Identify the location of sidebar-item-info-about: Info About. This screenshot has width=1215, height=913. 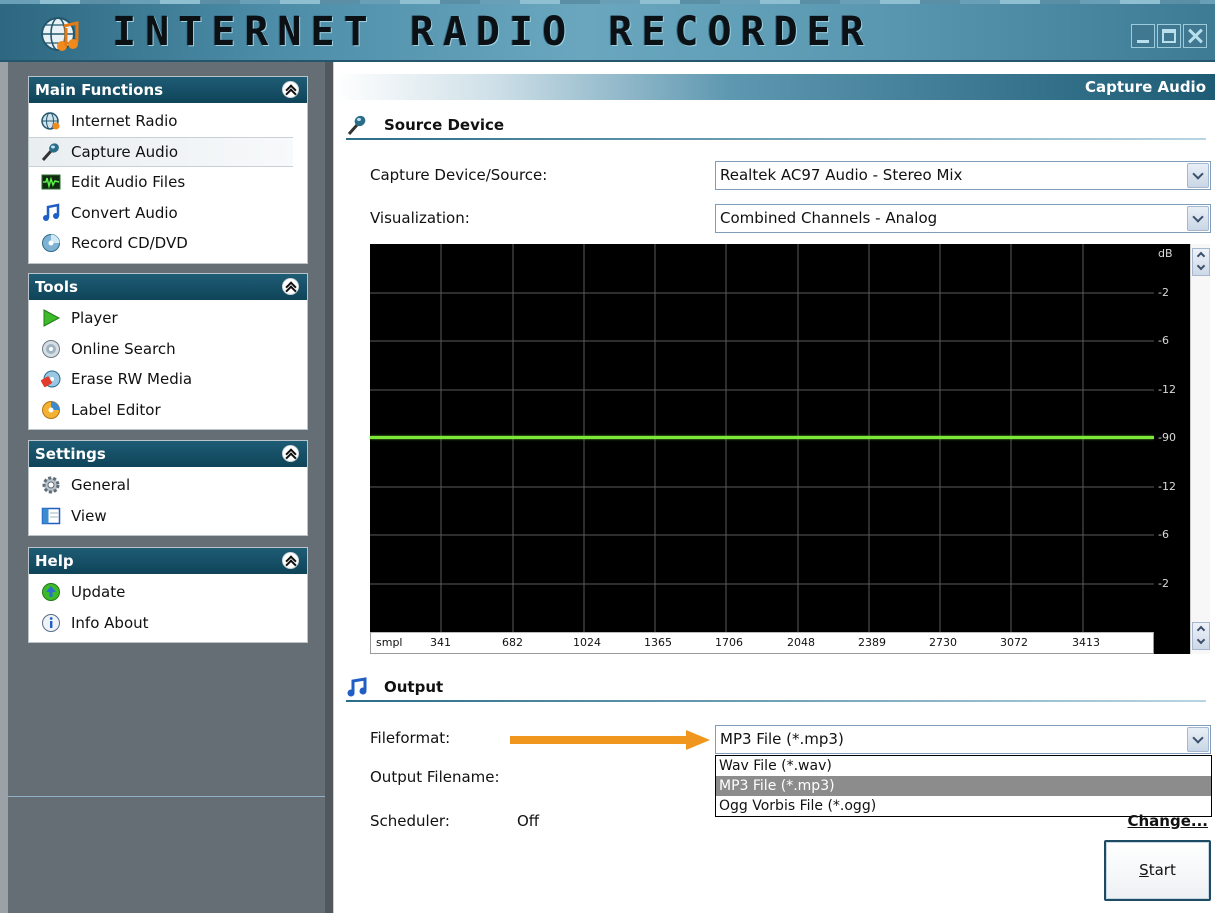
(168, 623).